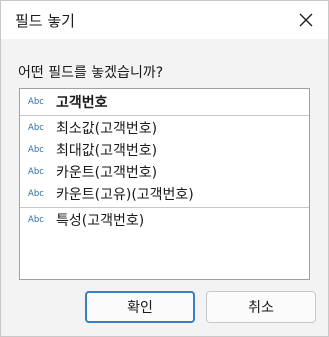 The height and width of the screenshot is (337, 329). What do you see at coordinates (107, 173) in the screenshot?
I see `list-item-label: 카운트(고객번호)` at bounding box center [107, 173].